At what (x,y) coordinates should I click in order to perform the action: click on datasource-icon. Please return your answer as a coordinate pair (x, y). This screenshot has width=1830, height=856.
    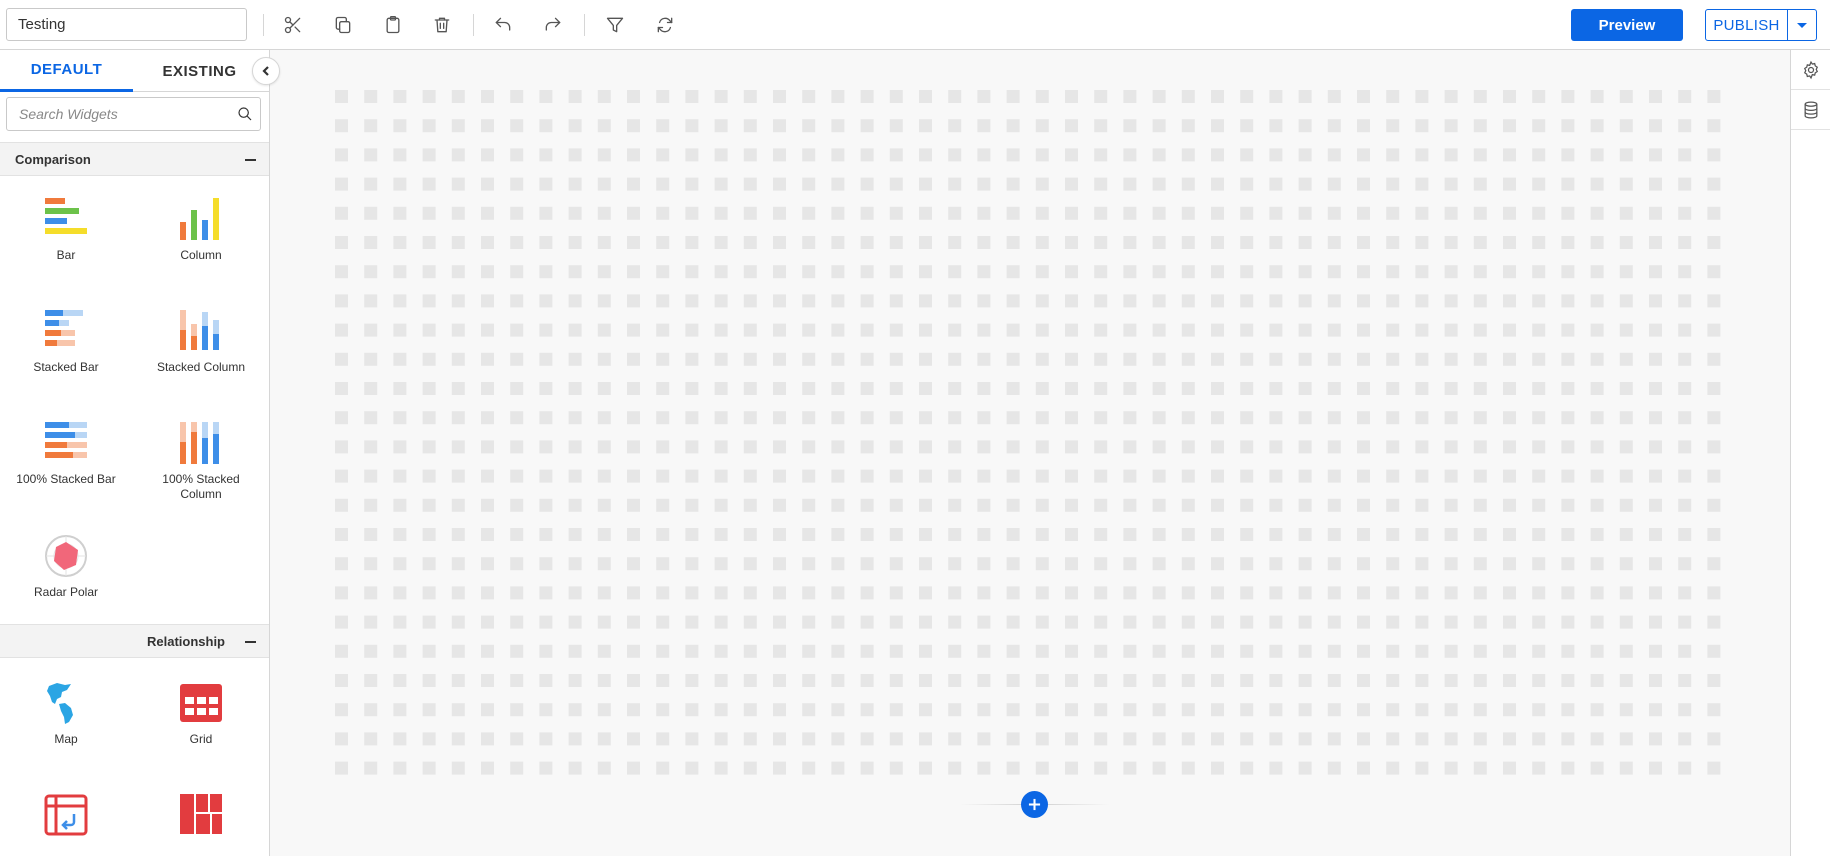
    Looking at the image, I should click on (1810, 109).